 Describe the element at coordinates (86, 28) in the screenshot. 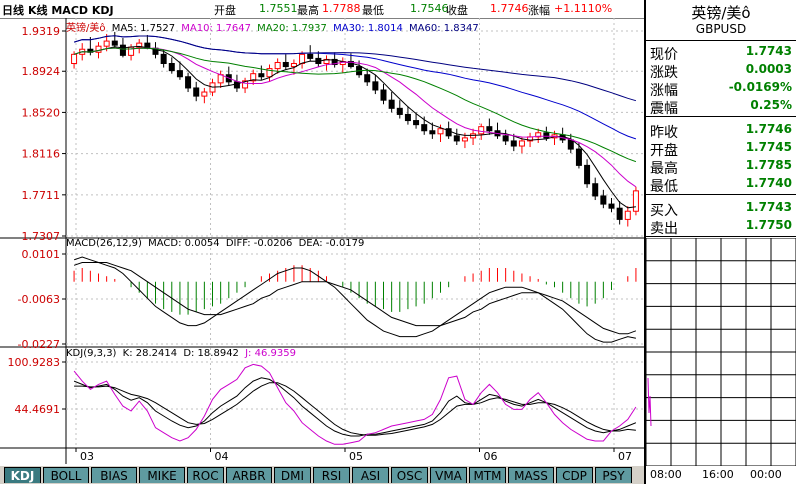

I see `ma-legend-name: 英镑/美ô` at that location.